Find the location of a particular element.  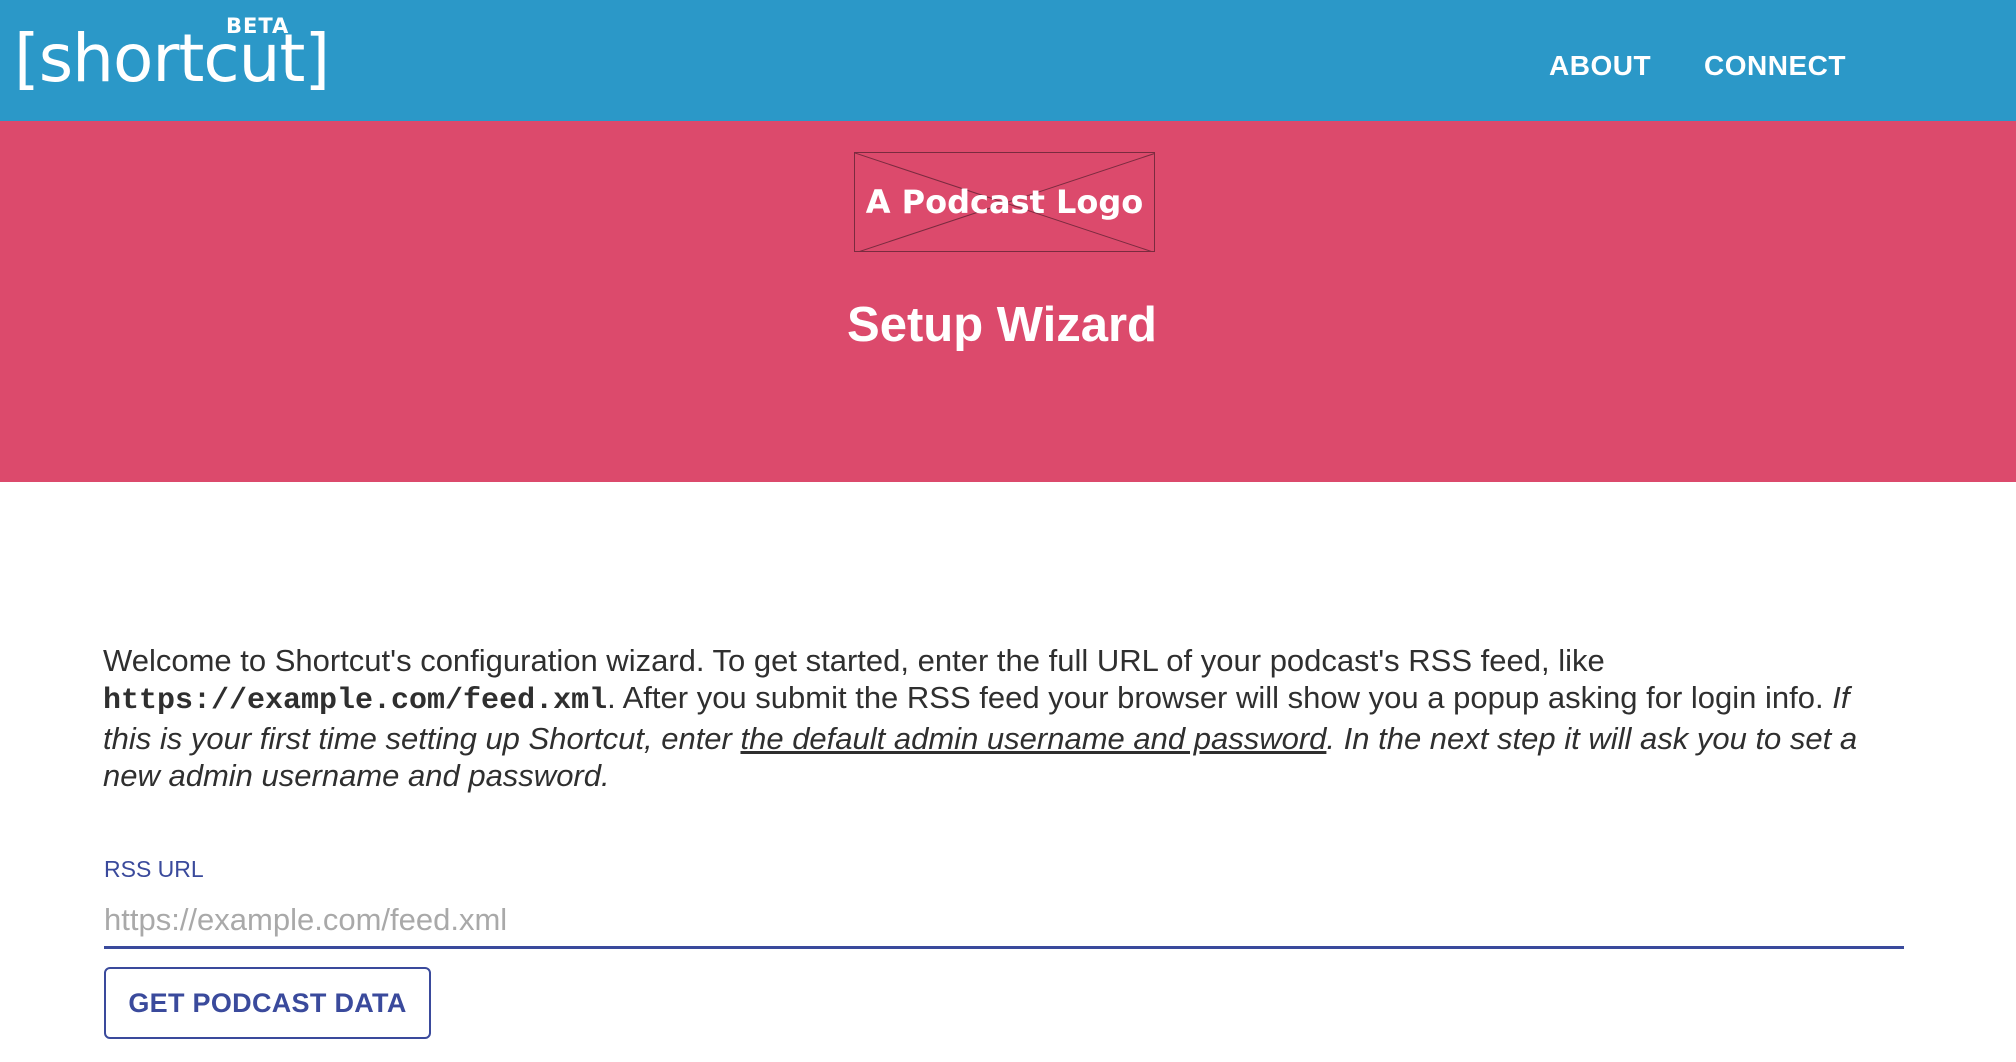

rss-url-input is located at coordinates (1004, 921).